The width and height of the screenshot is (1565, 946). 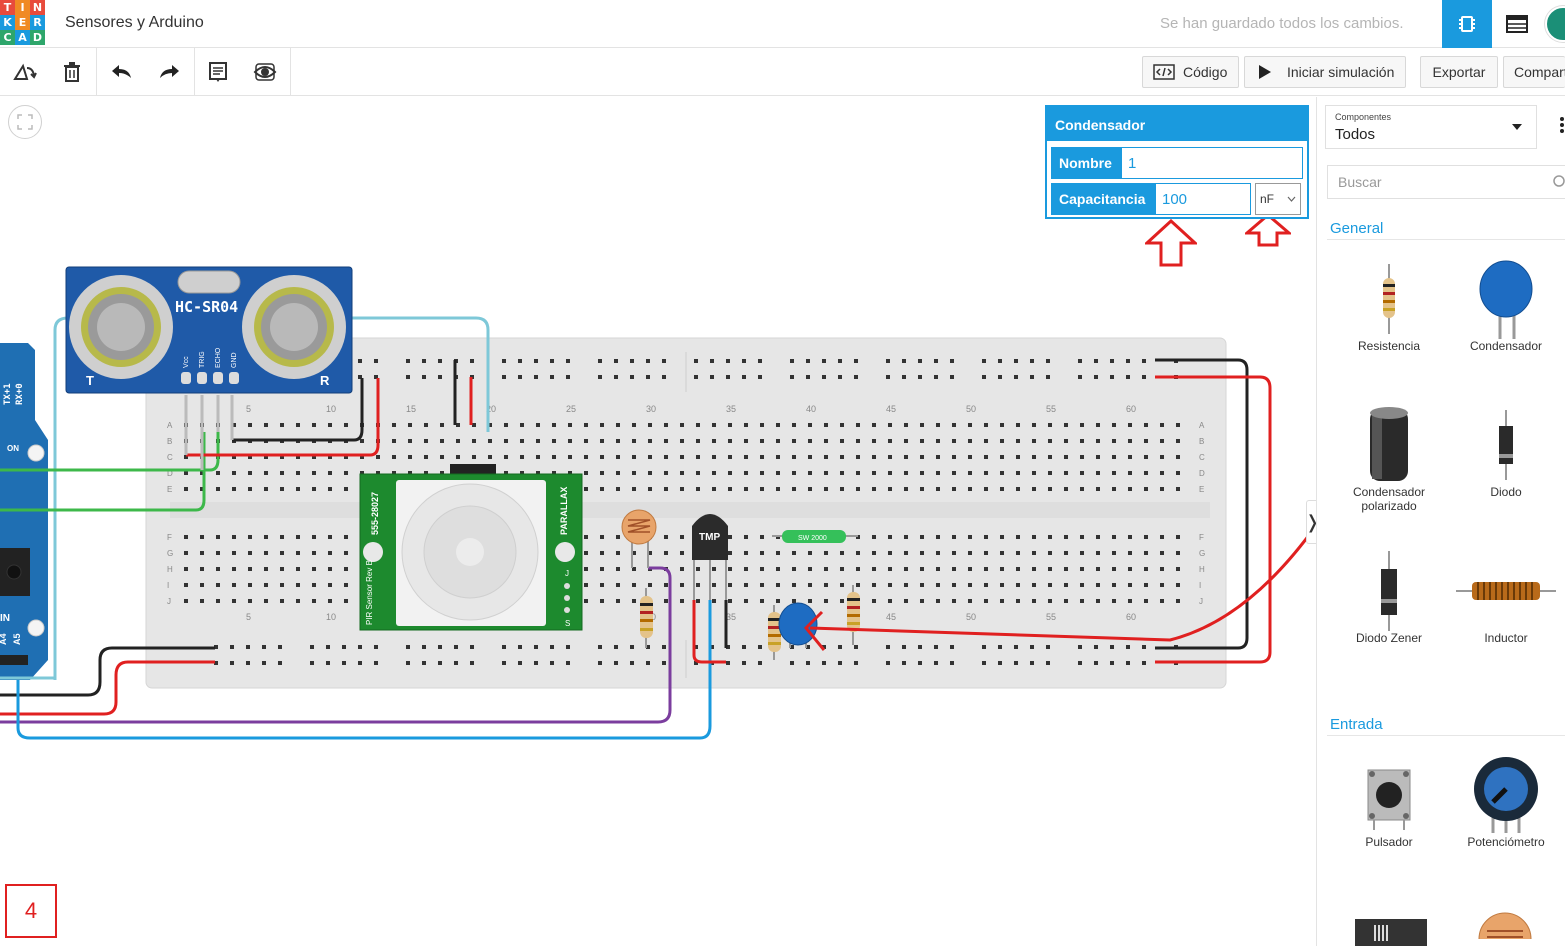 I want to click on tinkercad-logo: TINKERCAD, so click(x=23, y=23).